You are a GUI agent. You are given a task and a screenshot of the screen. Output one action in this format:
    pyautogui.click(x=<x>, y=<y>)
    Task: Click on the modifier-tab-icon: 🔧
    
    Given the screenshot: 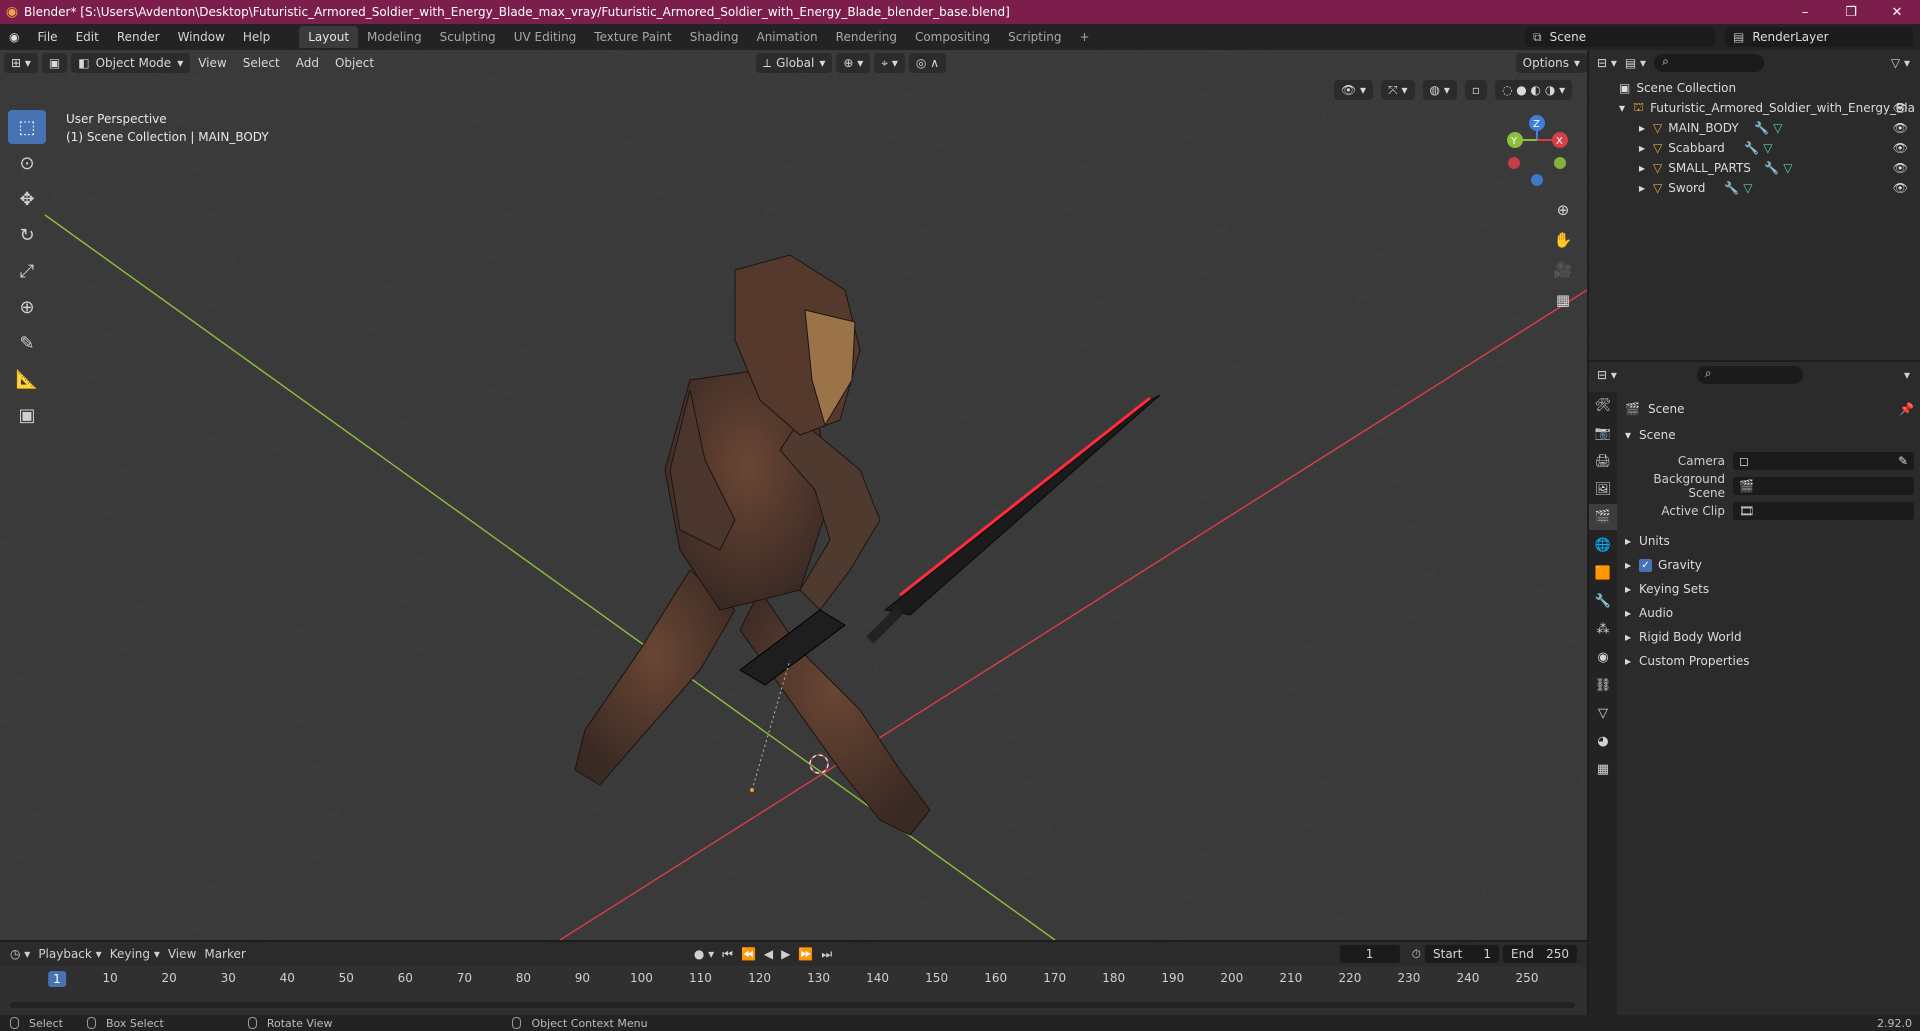 What is the action you would take?
    pyautogui.click(x=1603, y=601)
    